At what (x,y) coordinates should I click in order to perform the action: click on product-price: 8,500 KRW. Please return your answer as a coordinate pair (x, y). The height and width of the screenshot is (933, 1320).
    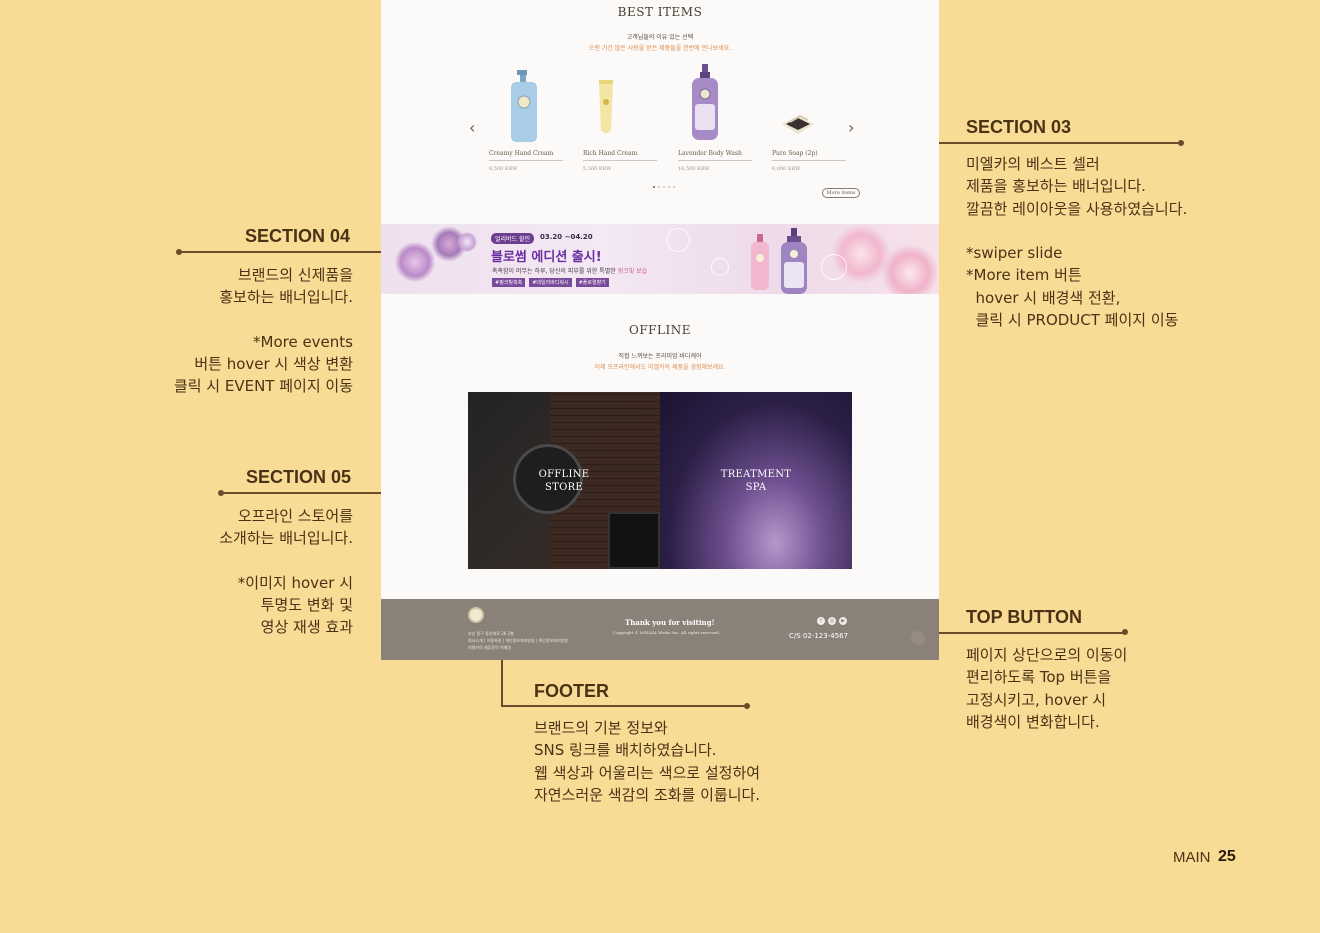
    Looking at the image, I should click on (503, 169).